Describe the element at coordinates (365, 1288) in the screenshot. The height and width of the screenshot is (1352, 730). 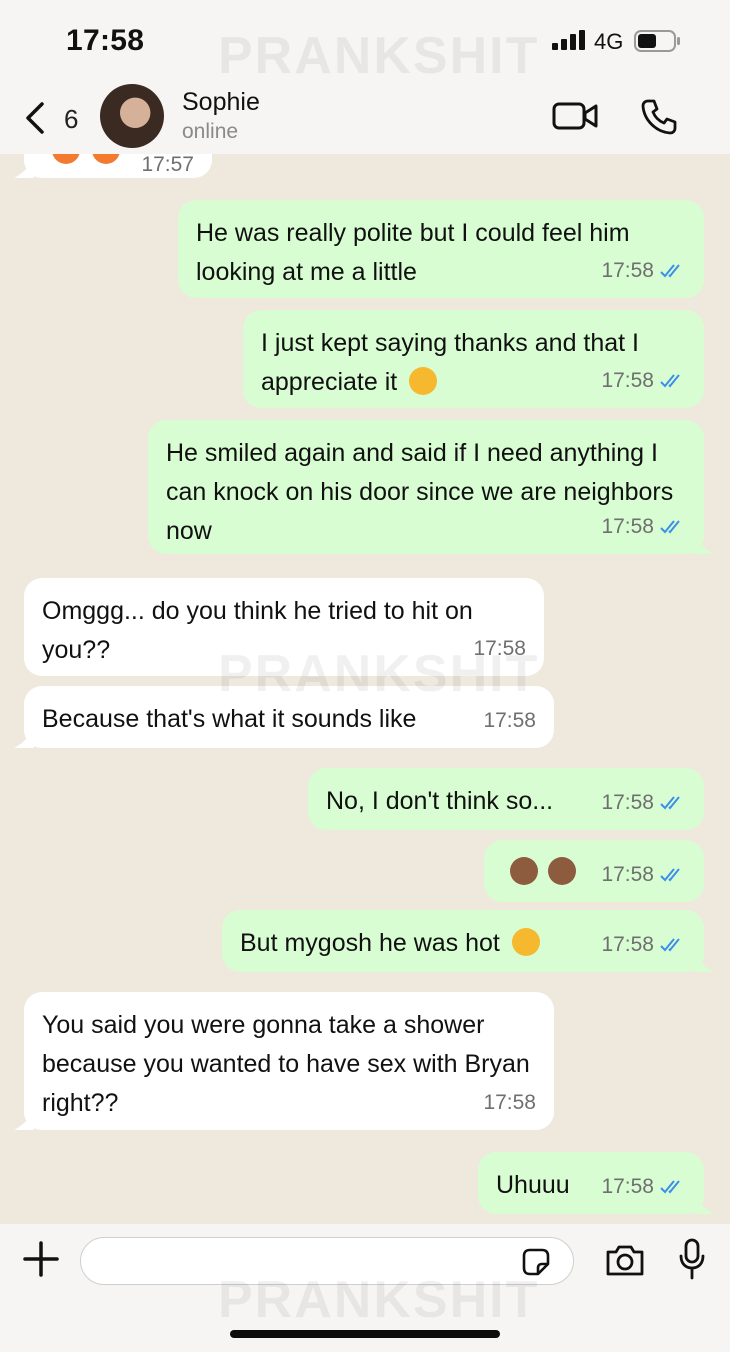
I see `message-composer: PRANKSHIT` at that location.